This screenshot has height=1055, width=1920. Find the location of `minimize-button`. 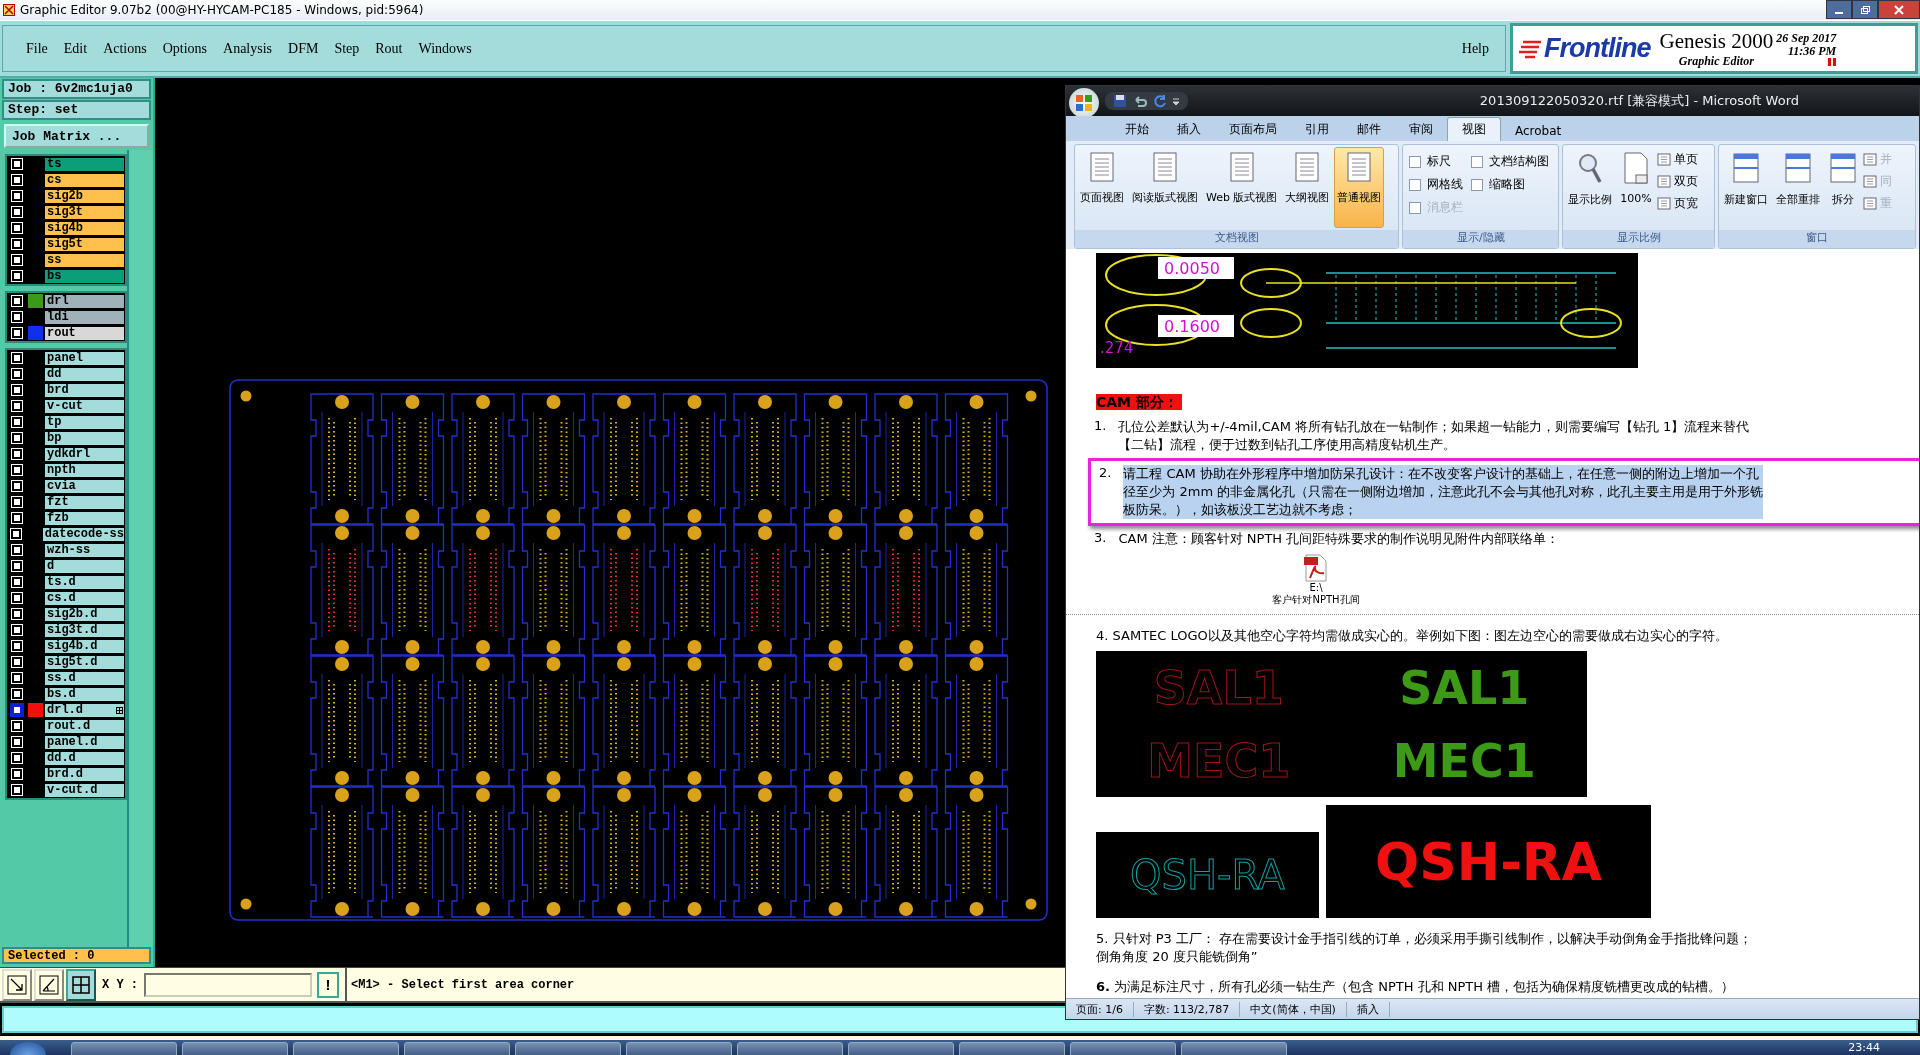

minimize-button is located at coordinates (1839, 9).